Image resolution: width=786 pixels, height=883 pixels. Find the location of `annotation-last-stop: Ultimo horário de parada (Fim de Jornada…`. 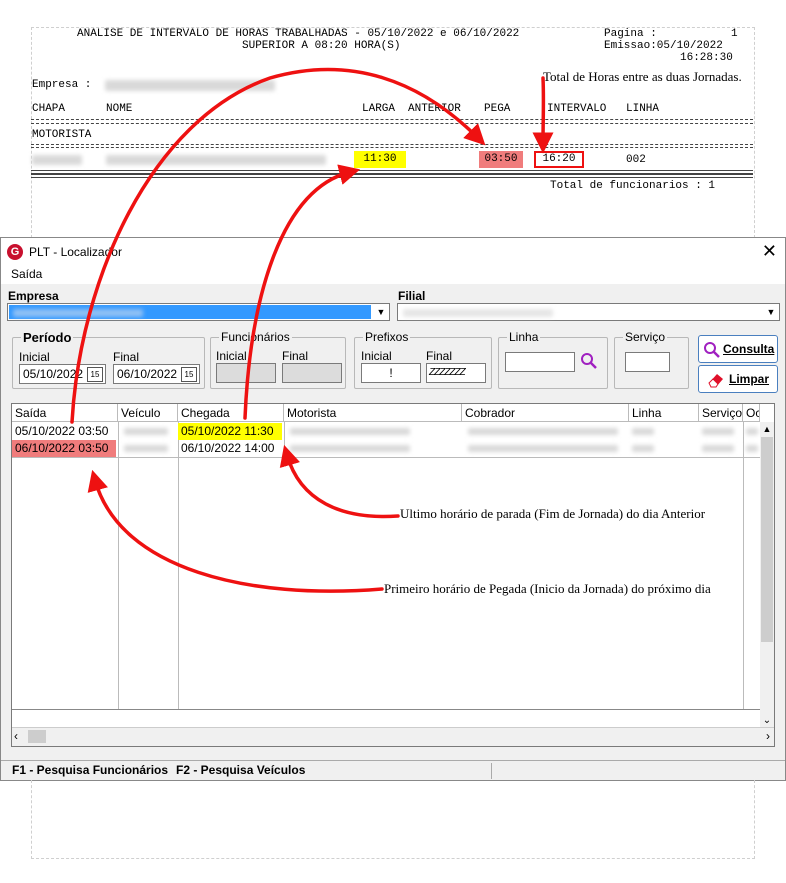

annotation-last-stop: Ultimo horário de parada (Fim de Jornada… is located at coordinates (553, 514).